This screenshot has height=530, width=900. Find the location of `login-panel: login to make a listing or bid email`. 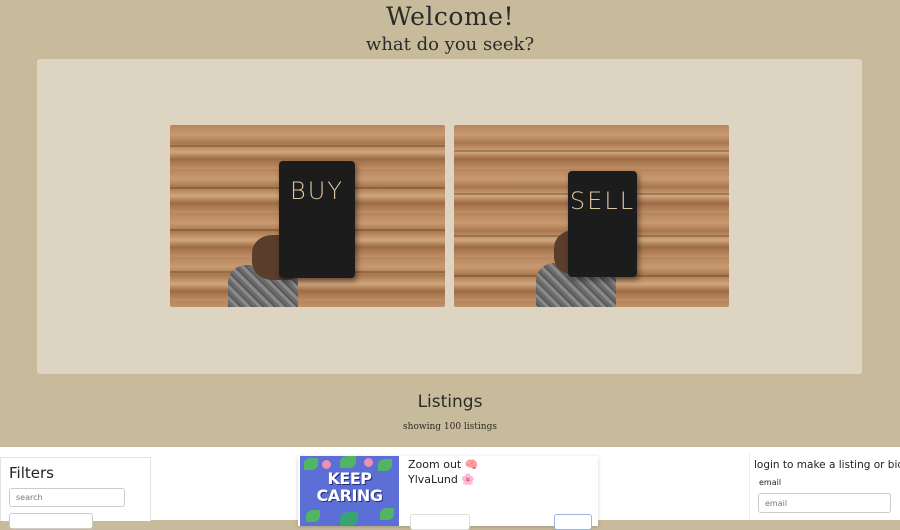

login-panel: login to make a listing or bid email is located at coordinates (824, 486).